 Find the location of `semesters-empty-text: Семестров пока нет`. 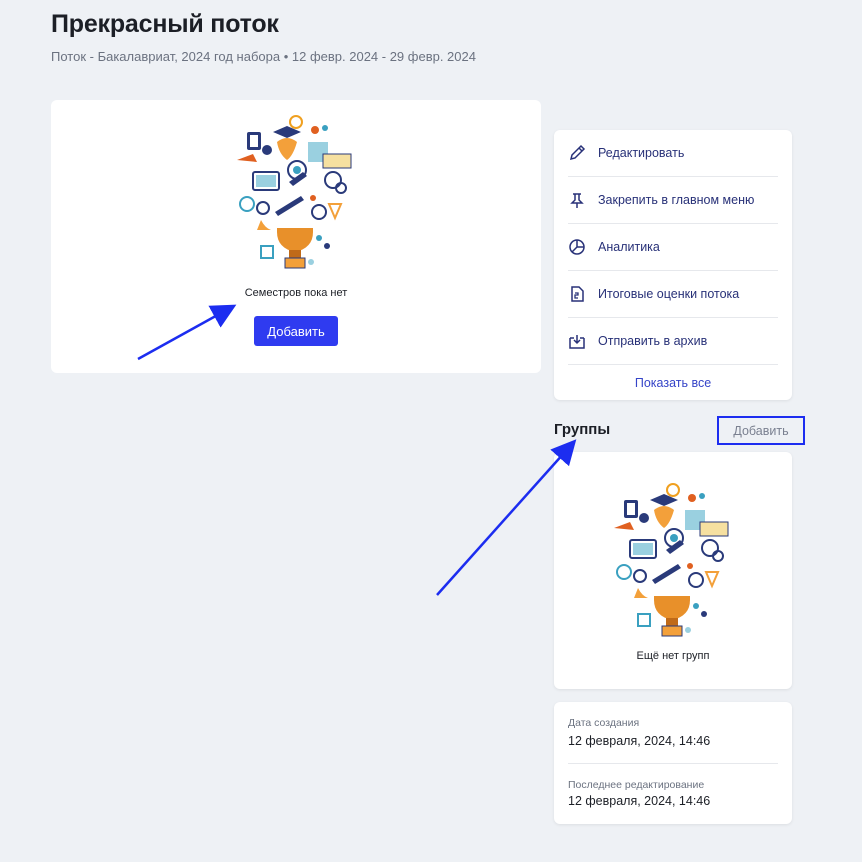

semesters-empty-text: Семестров пока нет is located at coordinates (296, 293).